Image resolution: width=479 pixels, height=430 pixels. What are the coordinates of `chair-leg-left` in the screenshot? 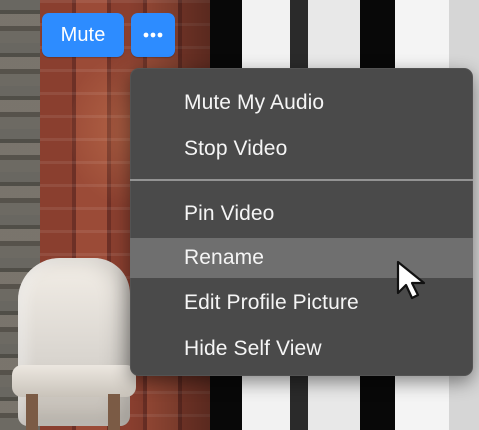 It's located at (32, 412).